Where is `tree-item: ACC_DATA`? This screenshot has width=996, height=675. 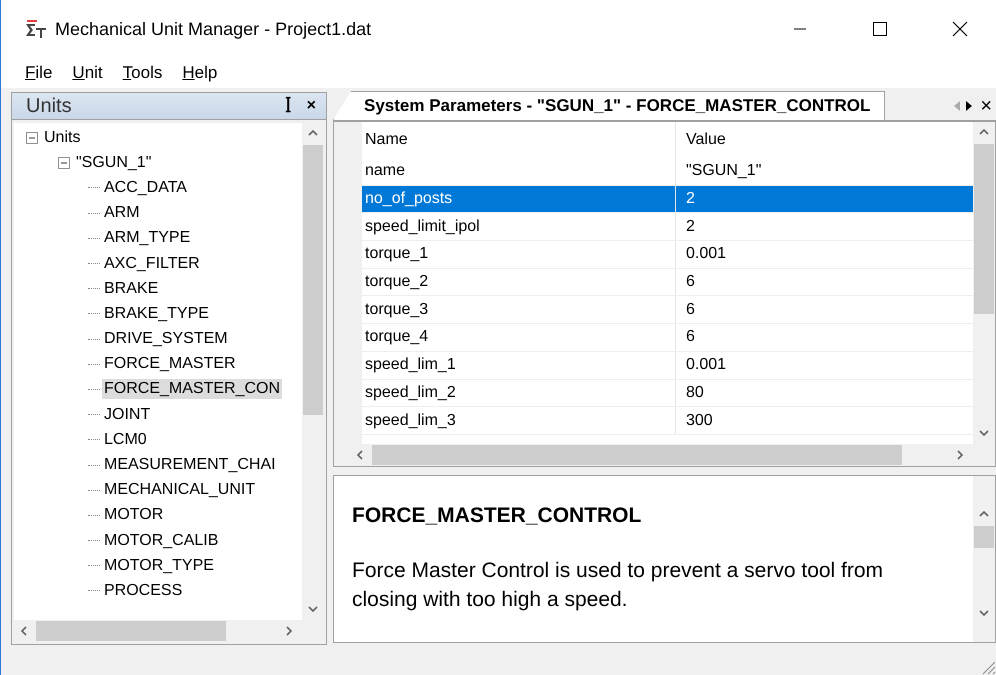 tree-item: ACC_DATA is located at coordinates (145, 188).